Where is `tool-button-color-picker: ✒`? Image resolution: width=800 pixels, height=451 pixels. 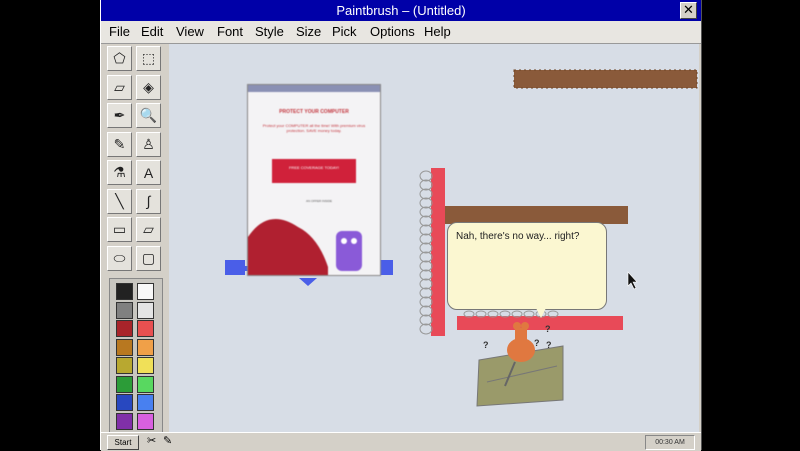
tool-button-color-picker: ✒ is located at coordinates (119, 115).